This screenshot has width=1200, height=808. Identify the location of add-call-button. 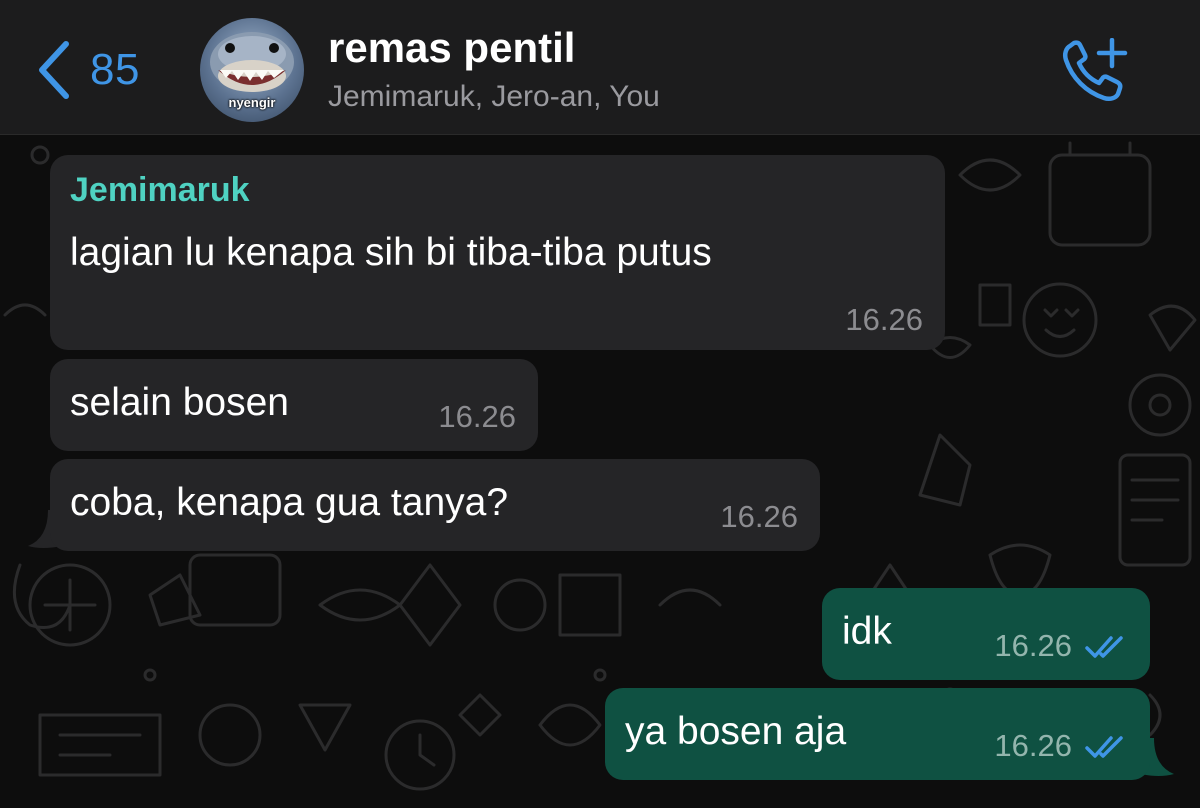
(1097, 69).